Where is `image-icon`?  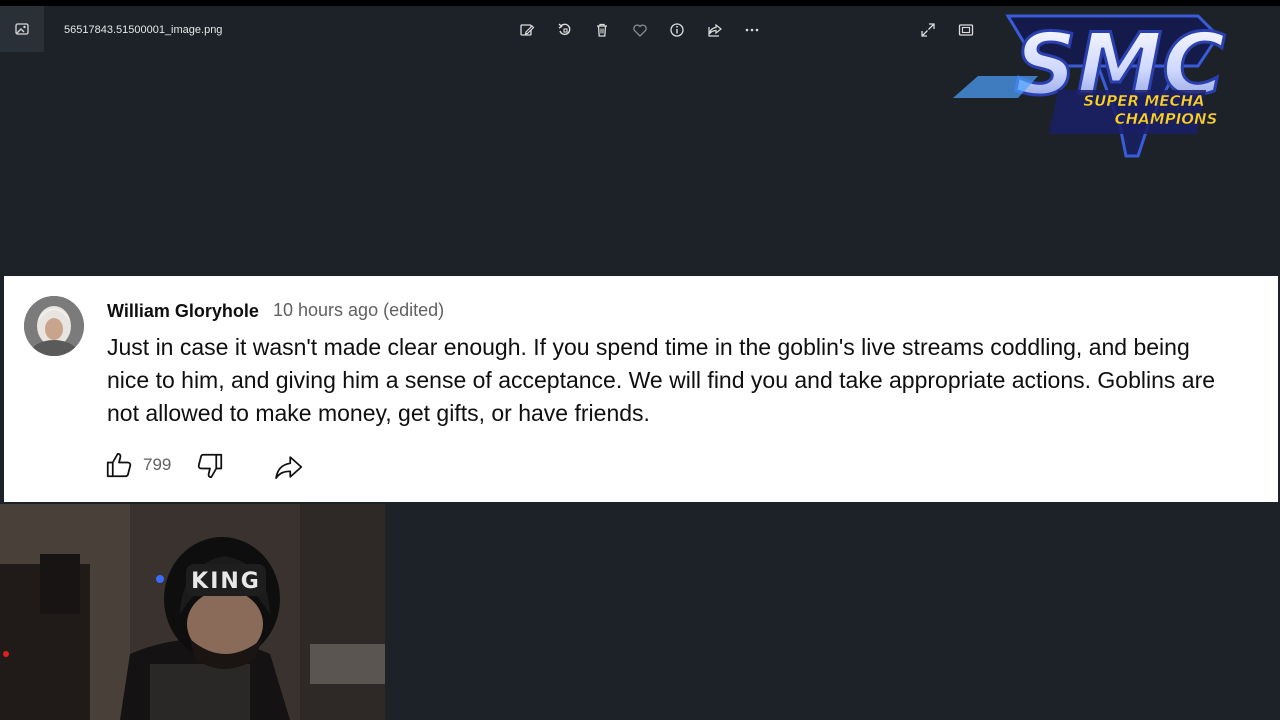
image-icon is located at coordinates (22, 29).